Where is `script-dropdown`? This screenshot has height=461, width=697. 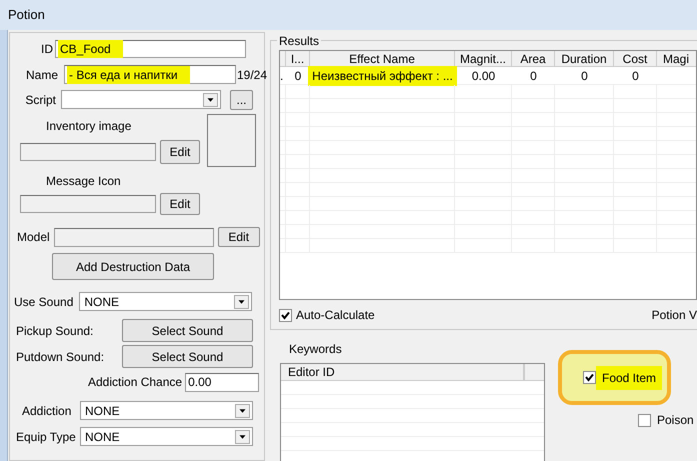
script-dropdown is located at coordinates (141, 99).